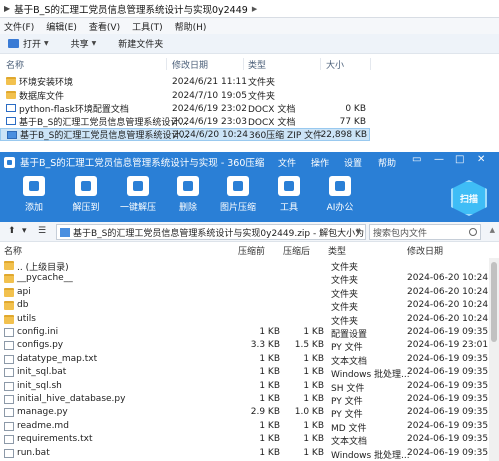  Describe the element at coordinates (42, 231) in the screenshot. I see `list-view-icon: ☰` at that location.